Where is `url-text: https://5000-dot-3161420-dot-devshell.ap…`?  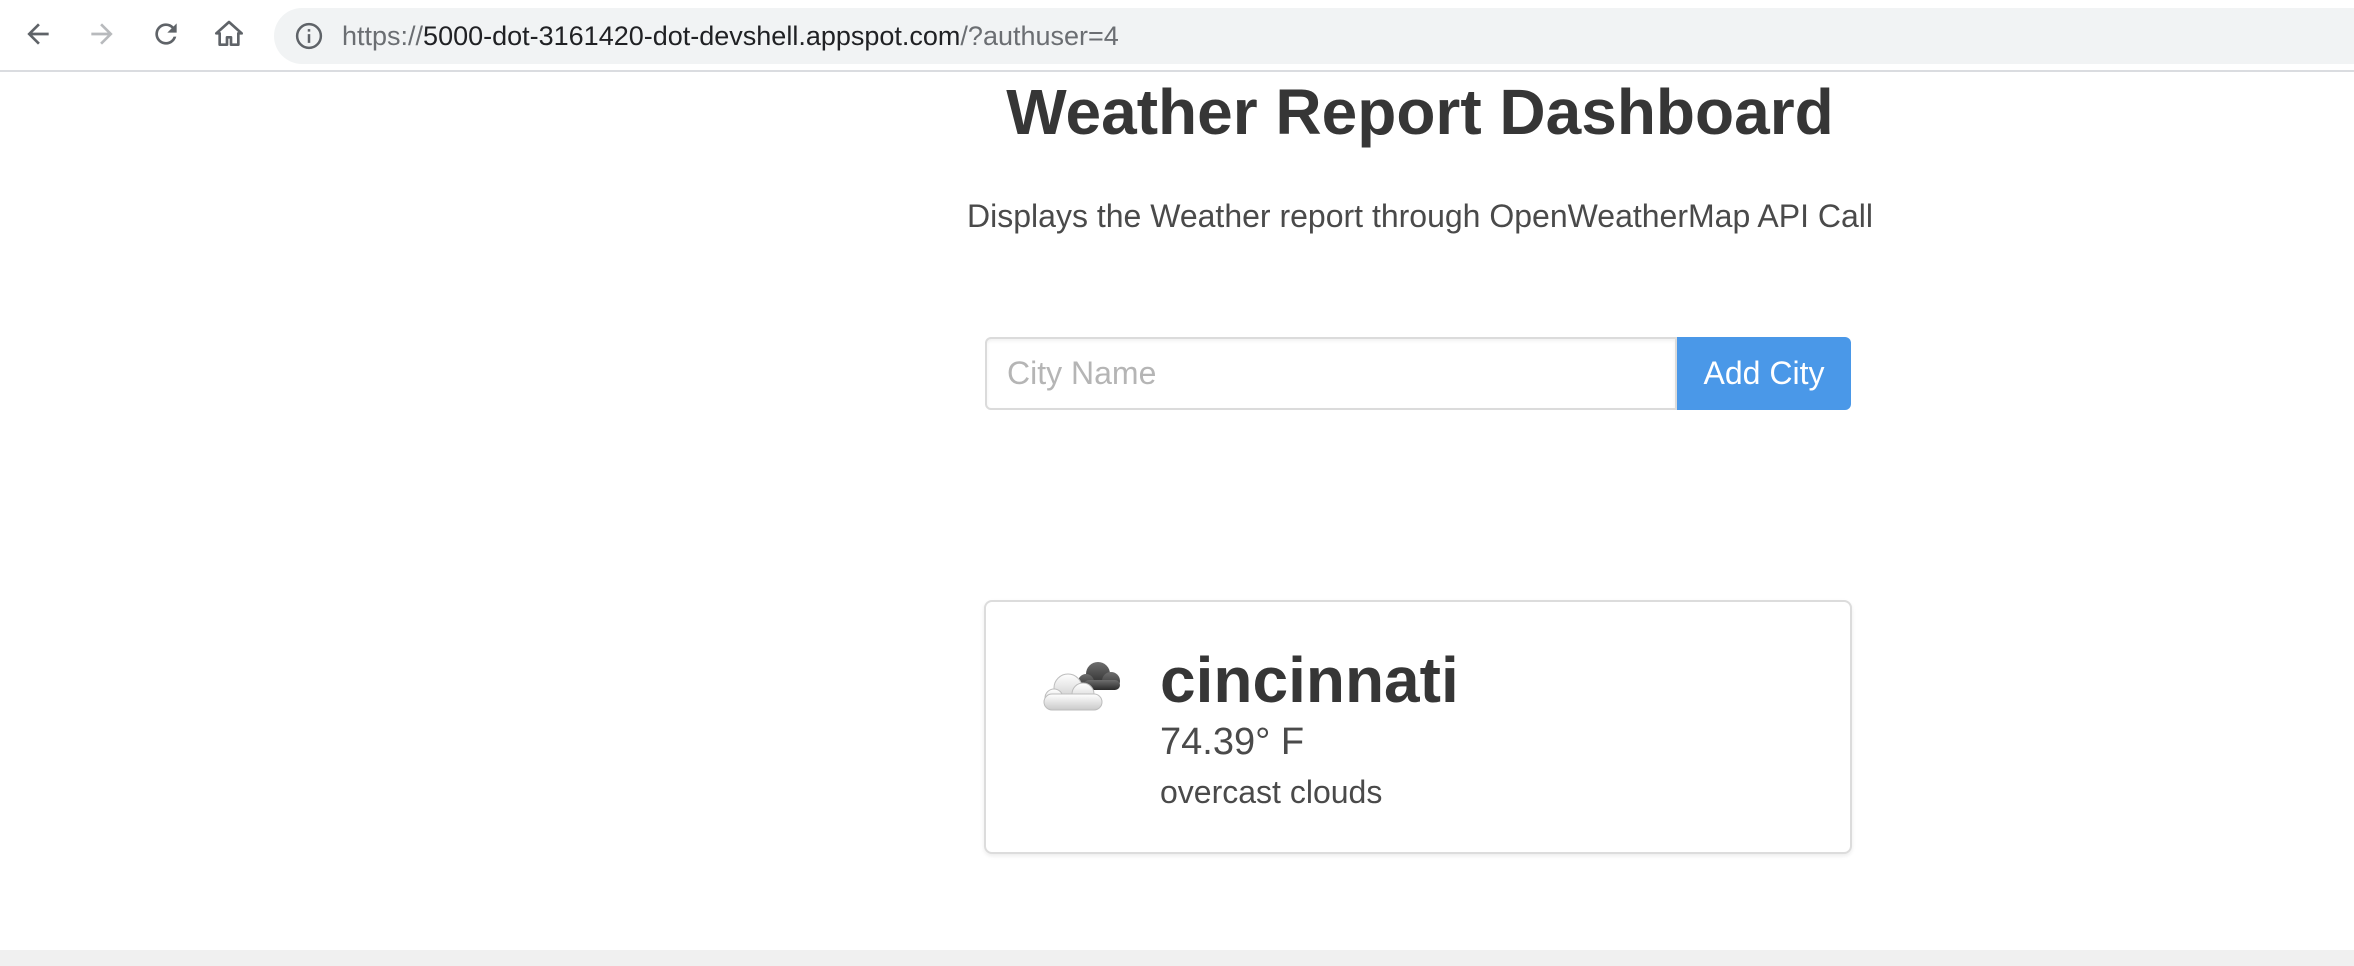 url-text: https://5000-dot-3161420-dot-devshell.ap… is located at coordinates (730, 36).